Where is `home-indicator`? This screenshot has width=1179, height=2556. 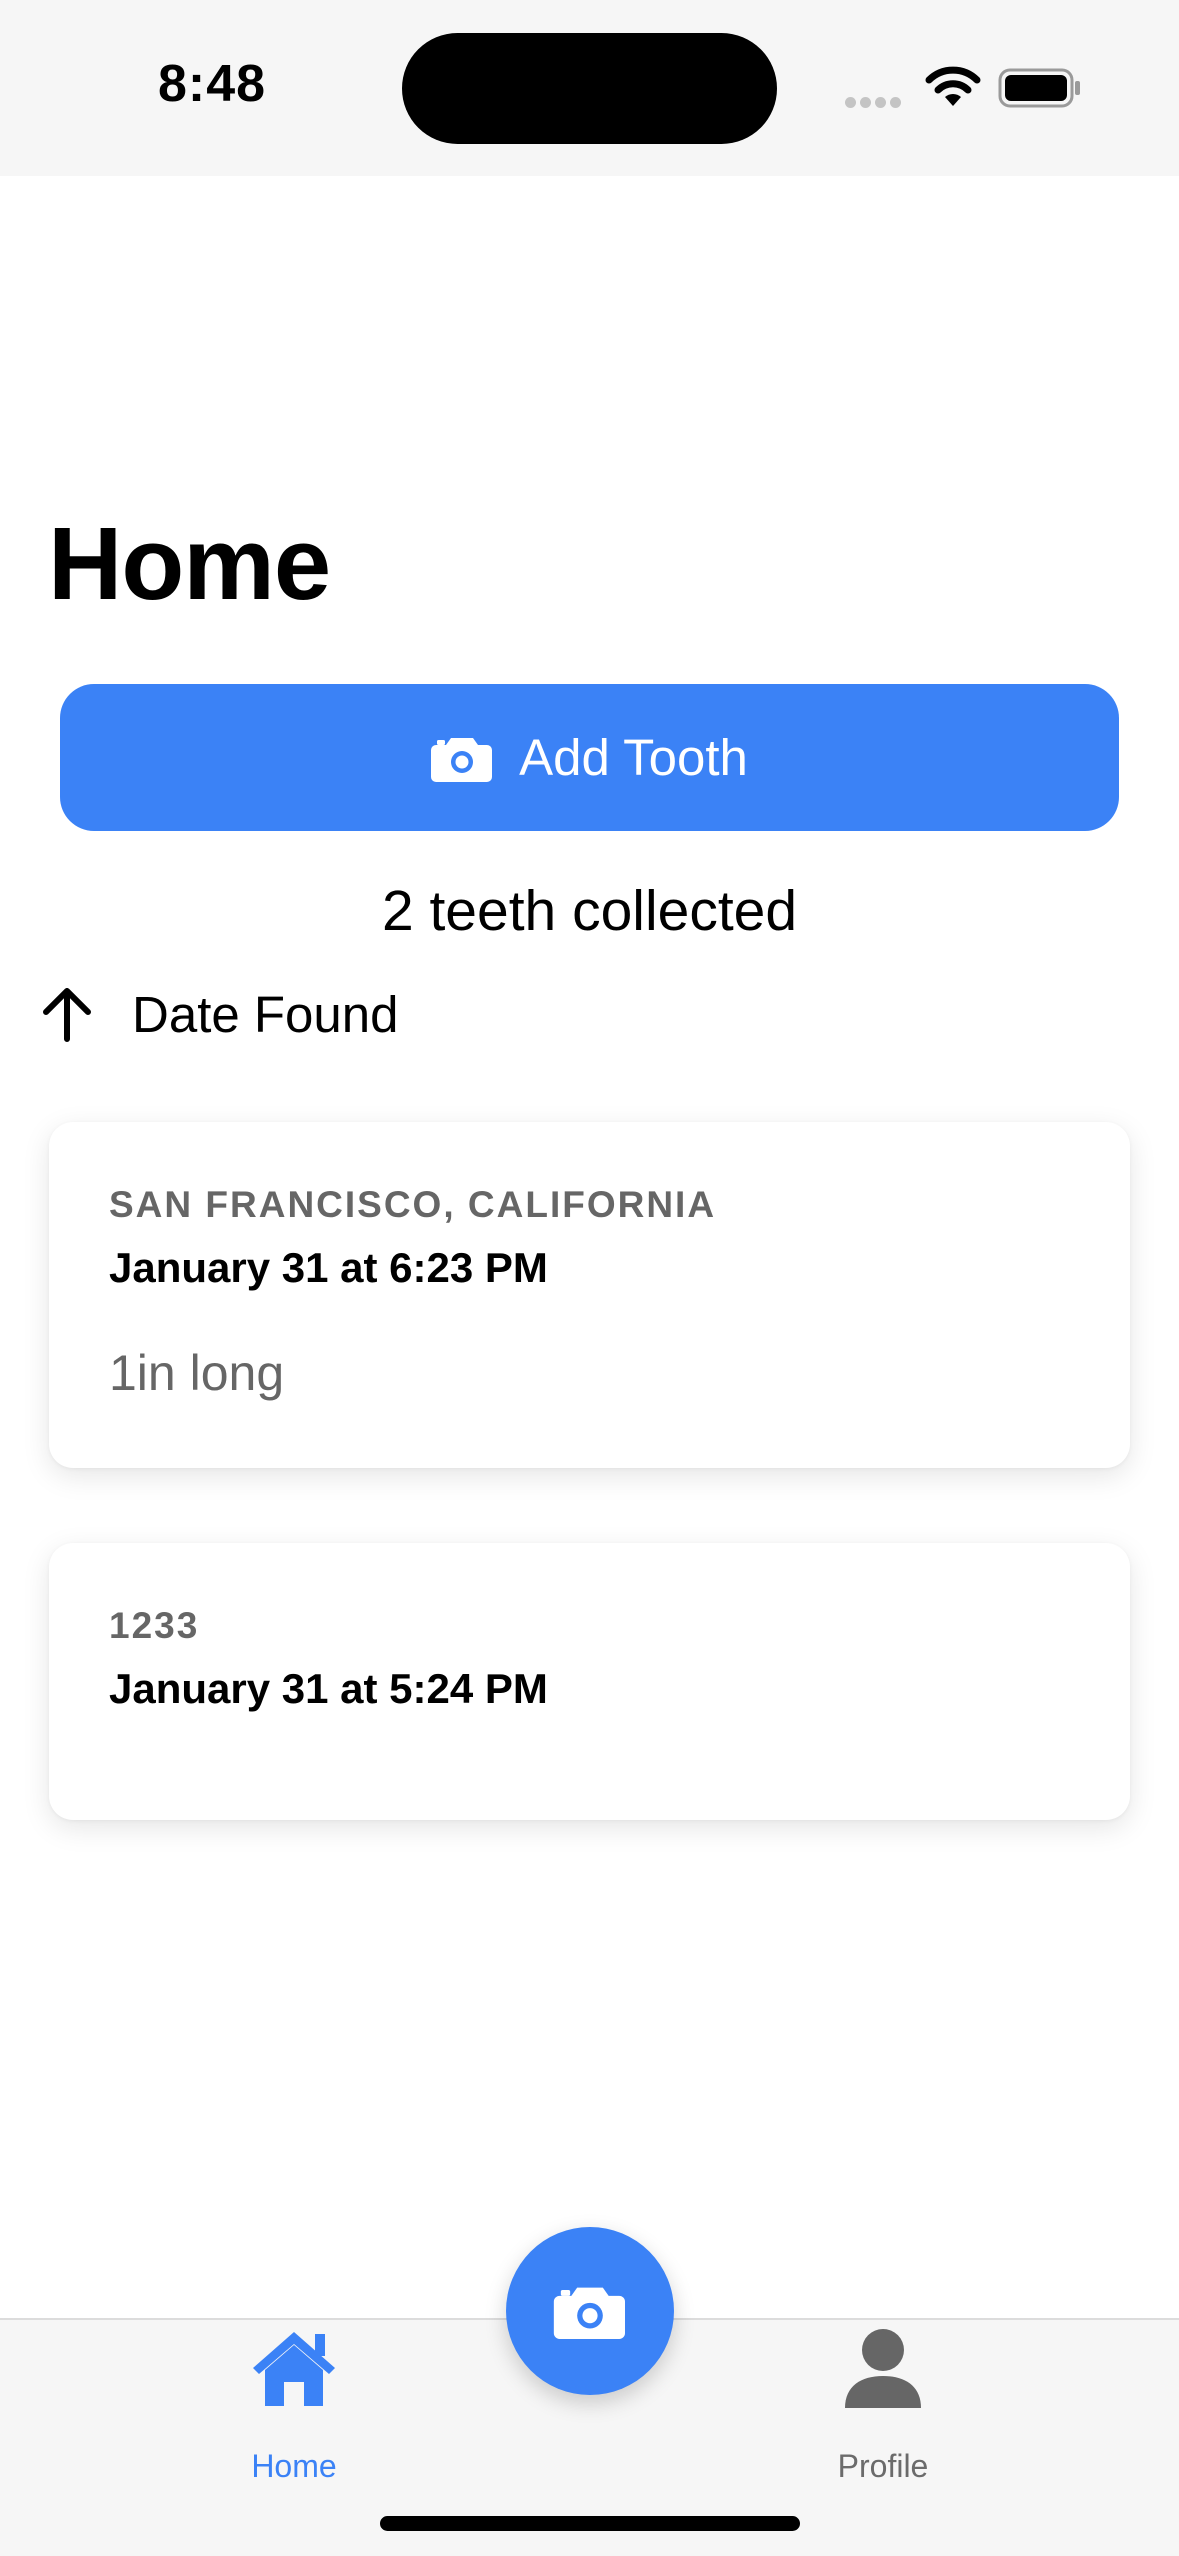
home-indicator is located at coordinates (590, 2523).